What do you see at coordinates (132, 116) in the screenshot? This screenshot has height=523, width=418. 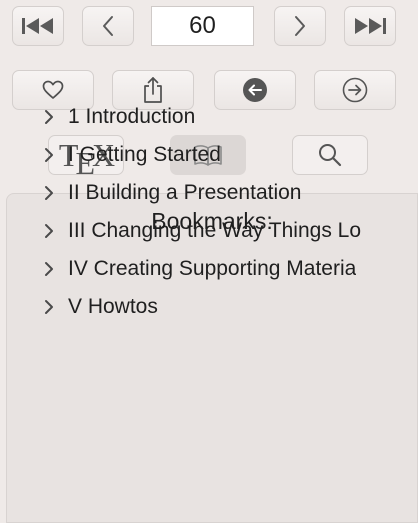 I see `bookmark-label: 1 Introduction` at bounding box center [132, 116].